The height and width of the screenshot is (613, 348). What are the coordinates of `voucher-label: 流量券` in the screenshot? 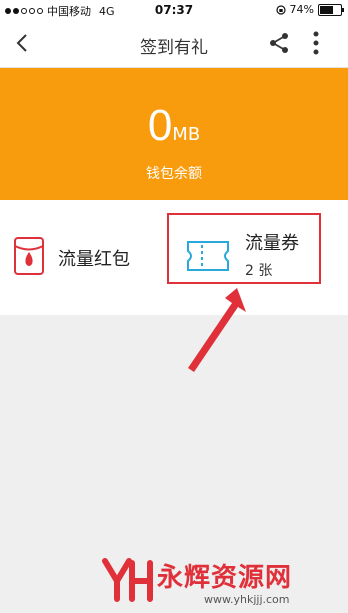 It's located at (272, 243).